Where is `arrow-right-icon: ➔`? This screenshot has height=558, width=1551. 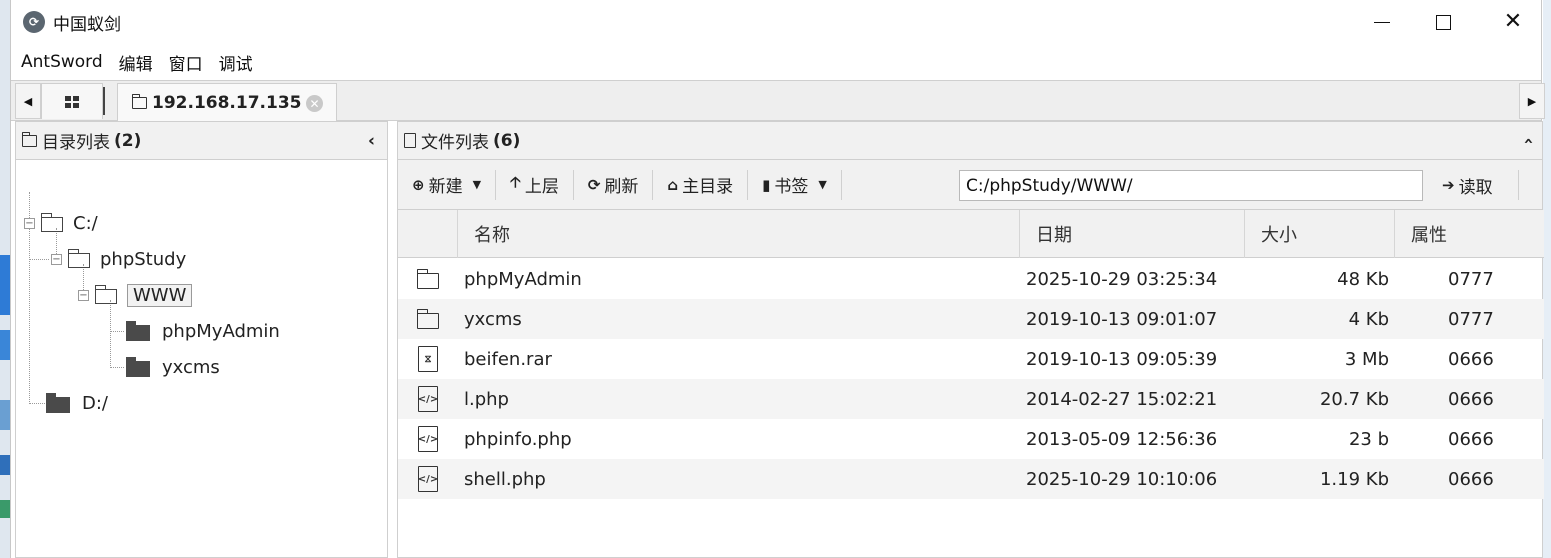 arrow-right-icon: ➔ is located at coordinates (1448, 185).